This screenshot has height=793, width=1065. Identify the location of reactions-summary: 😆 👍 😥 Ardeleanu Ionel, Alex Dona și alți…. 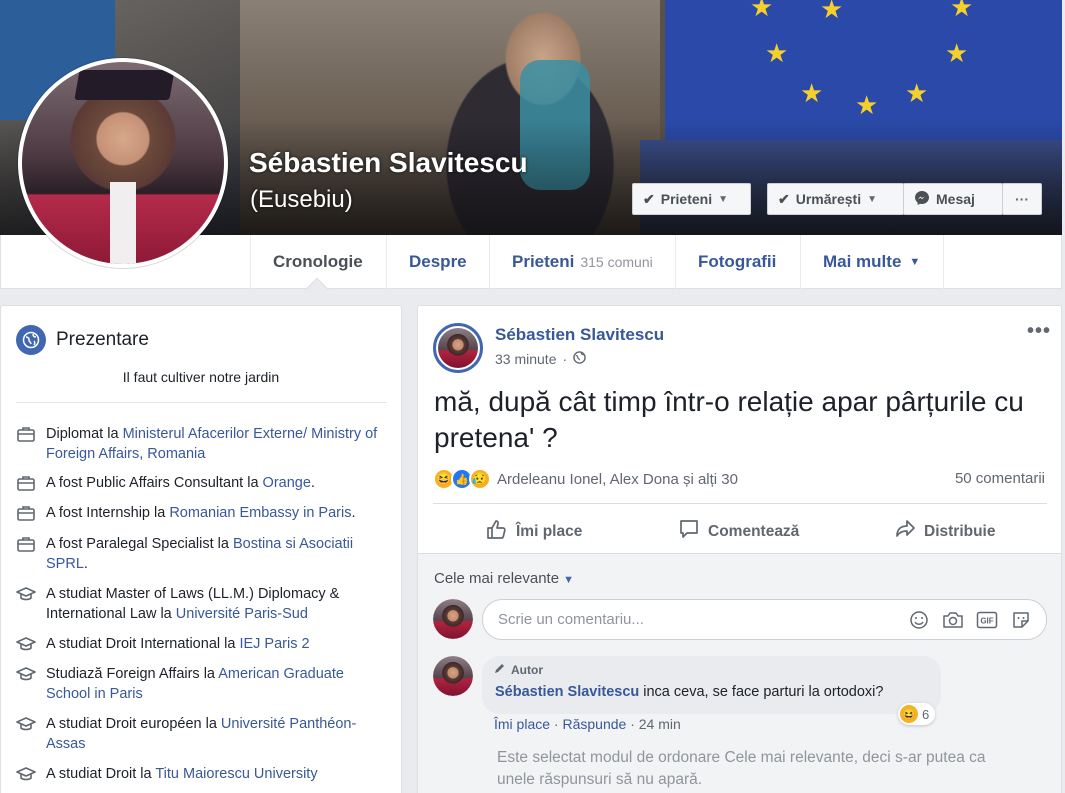
(585, 479).